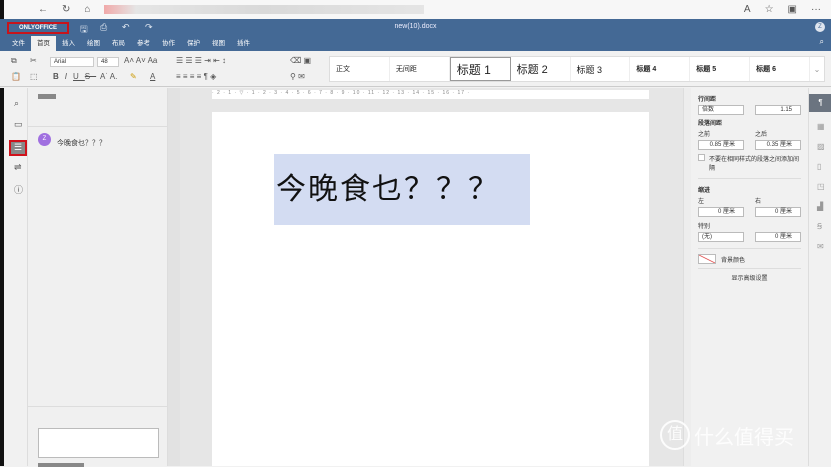 The height and width of the screenshot is (467, 831). Describe the element at coordinates (819, 226) in the screenshot. I see `text-art-icon: Ꞩ` at that location.